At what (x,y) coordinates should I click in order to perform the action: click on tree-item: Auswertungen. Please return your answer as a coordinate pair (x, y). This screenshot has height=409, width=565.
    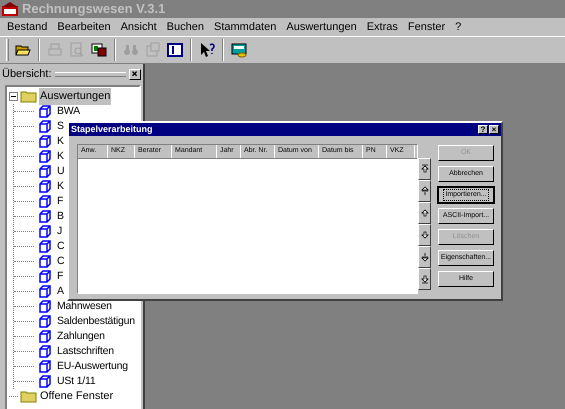
    Looking at the image, I should click on (75, 96).